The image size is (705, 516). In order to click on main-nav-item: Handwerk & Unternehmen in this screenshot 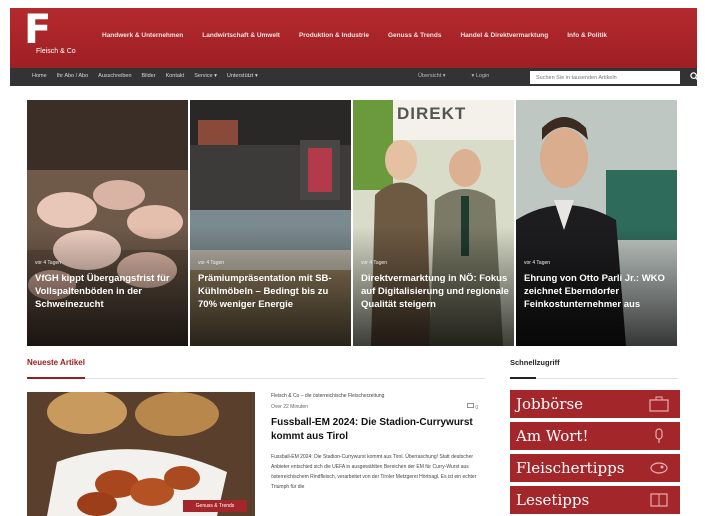, I will do `click(142, 35)`.